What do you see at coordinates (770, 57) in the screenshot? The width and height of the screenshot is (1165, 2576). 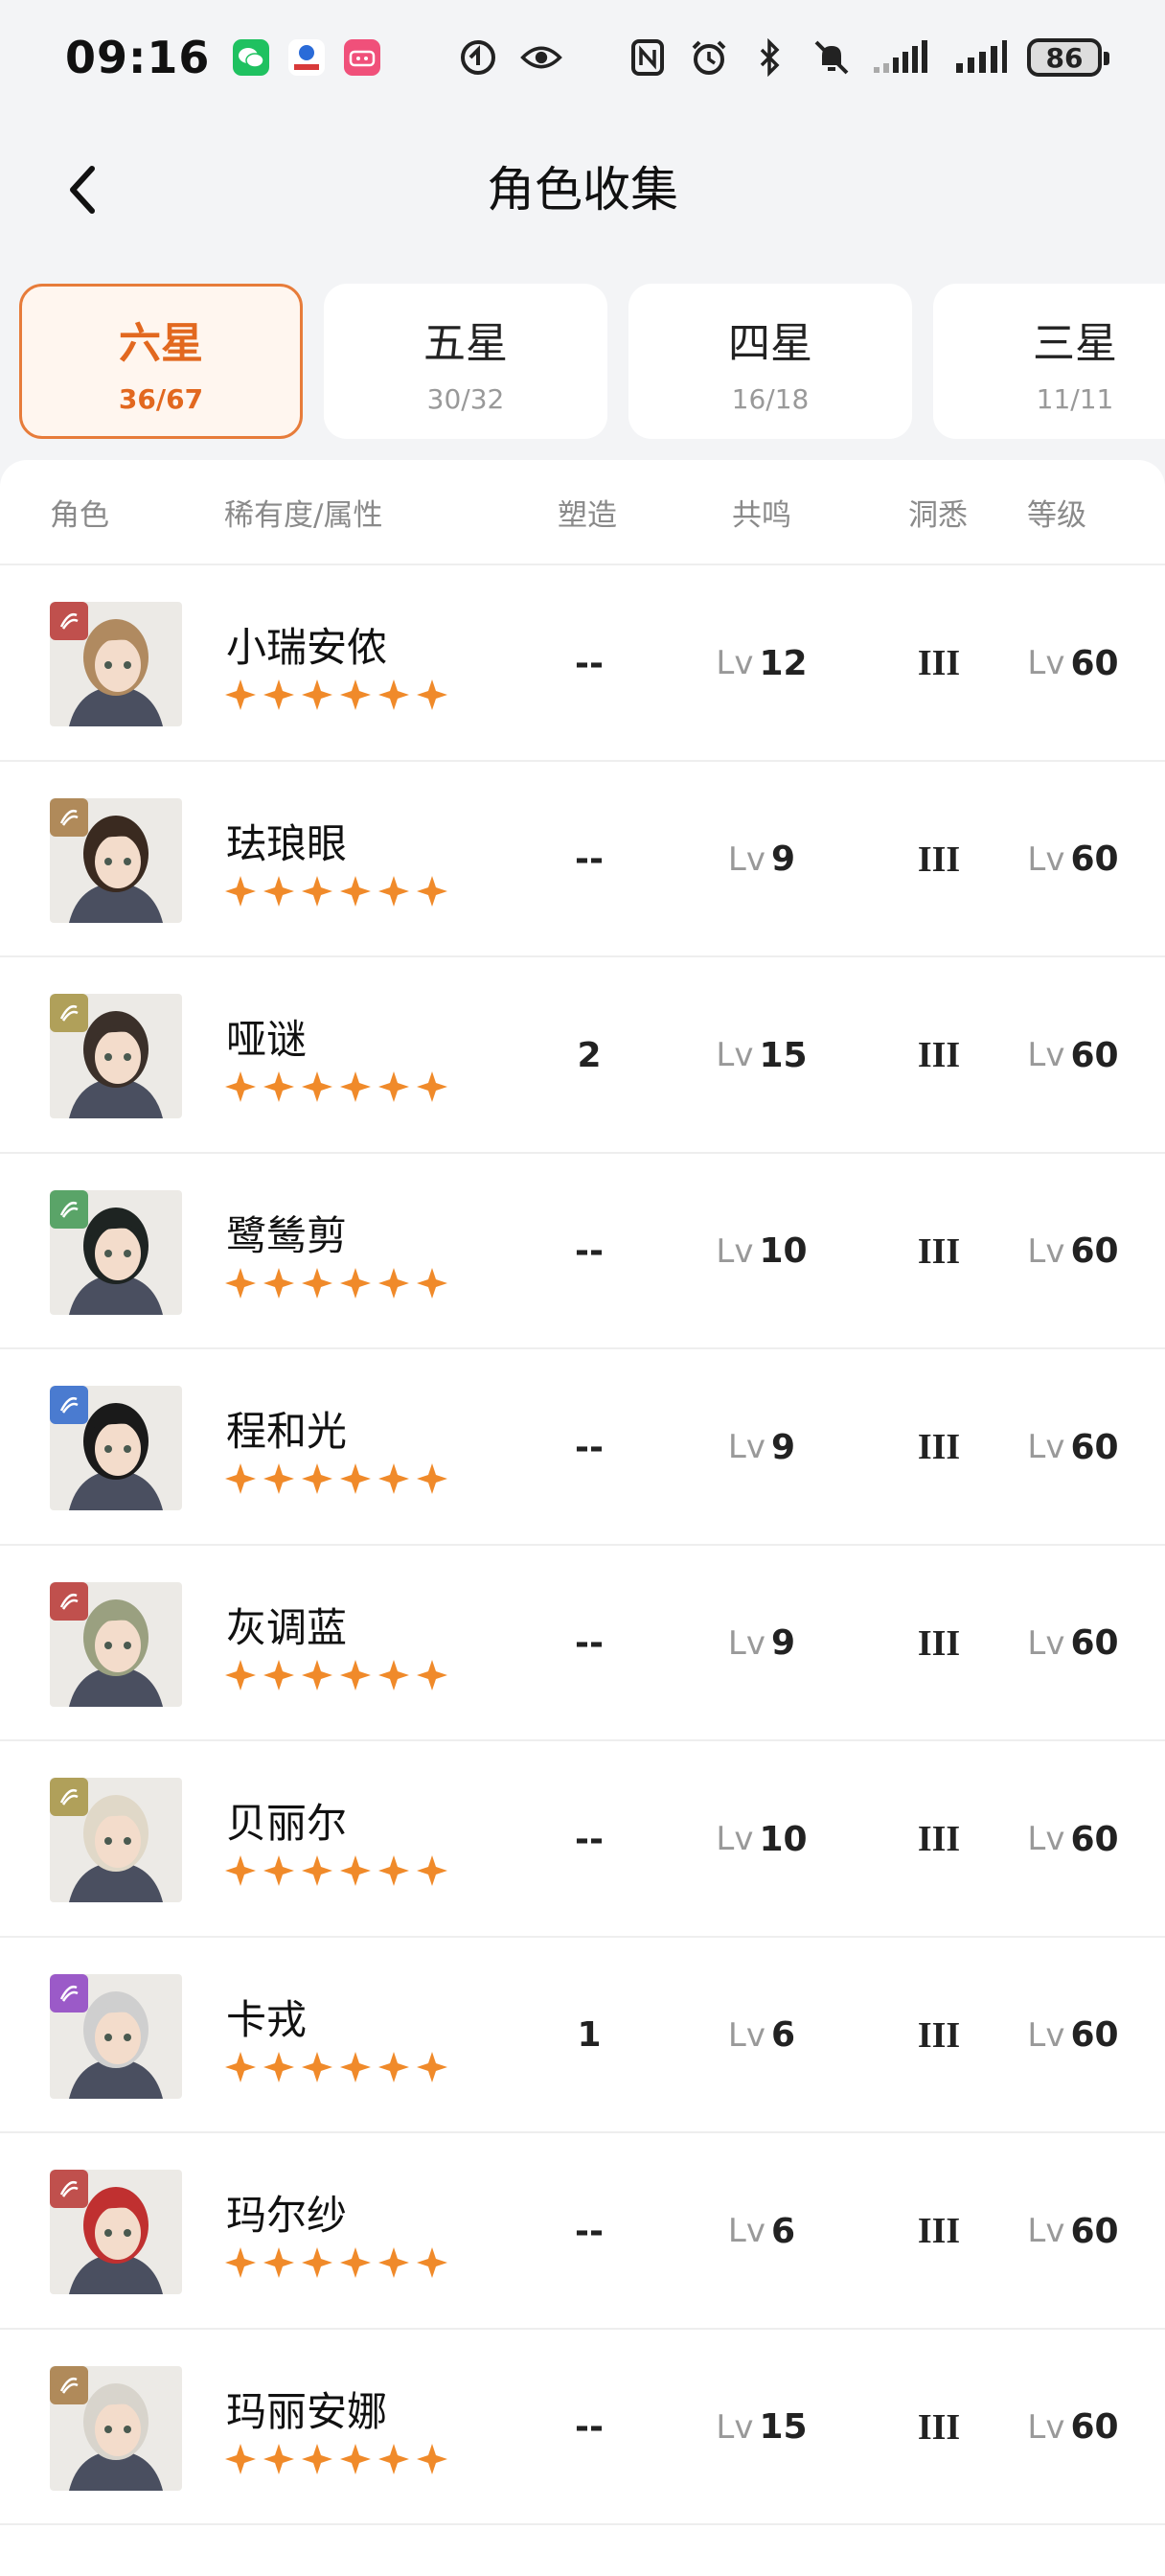 I see `bluetooth-icon` at bounding box center [770, 57].